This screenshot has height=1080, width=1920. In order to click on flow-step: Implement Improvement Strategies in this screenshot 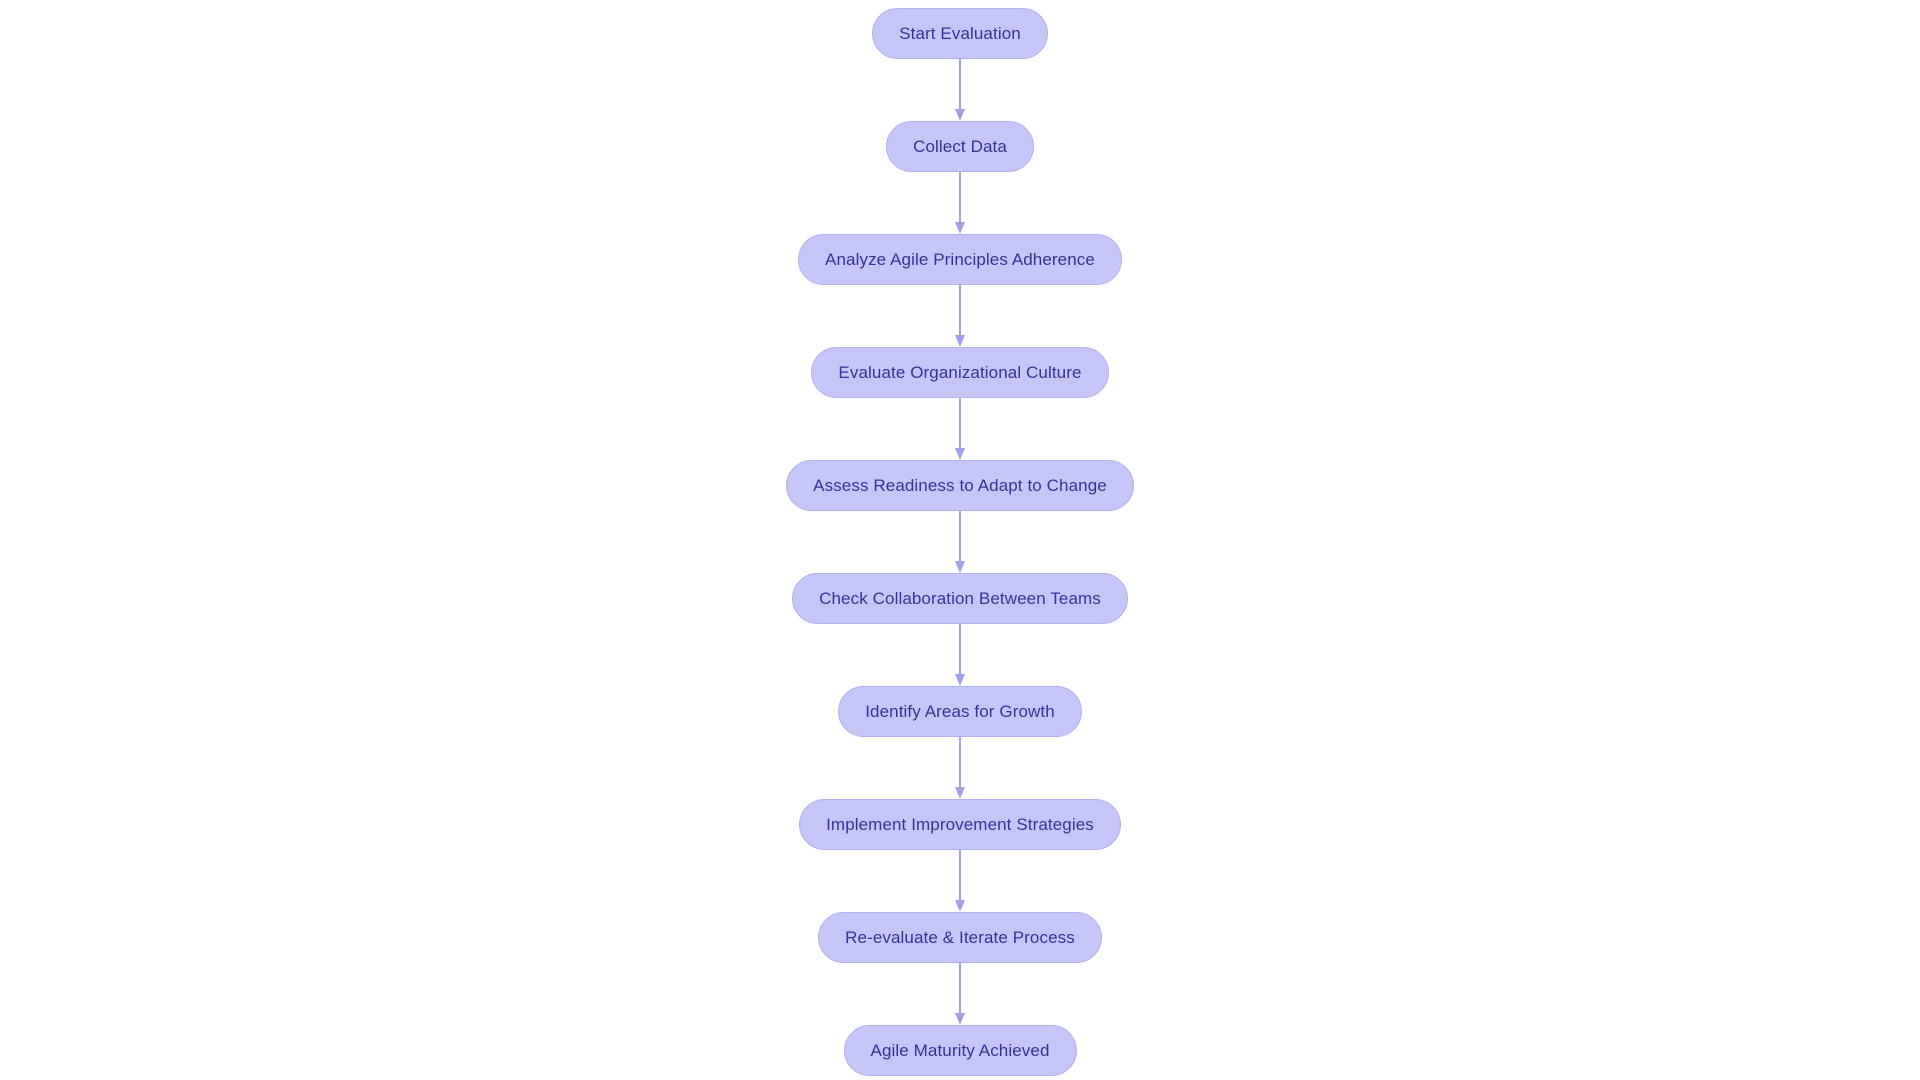, I will do `click(960, 855)`.